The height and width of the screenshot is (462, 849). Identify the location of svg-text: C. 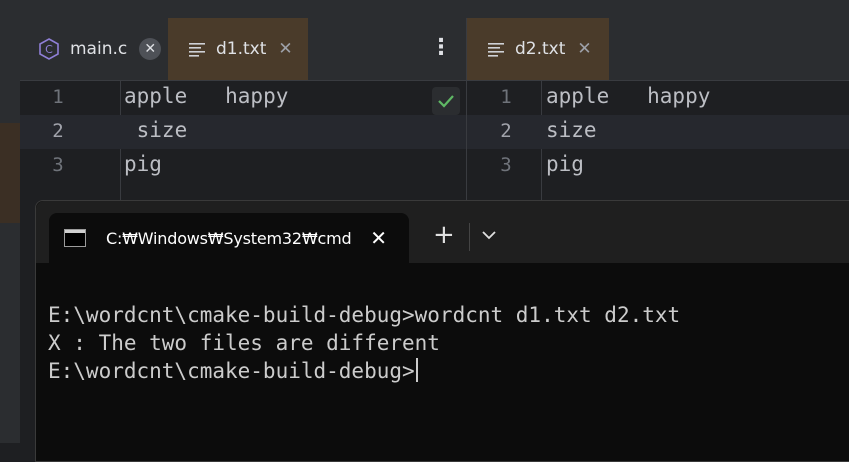
(49, 49).